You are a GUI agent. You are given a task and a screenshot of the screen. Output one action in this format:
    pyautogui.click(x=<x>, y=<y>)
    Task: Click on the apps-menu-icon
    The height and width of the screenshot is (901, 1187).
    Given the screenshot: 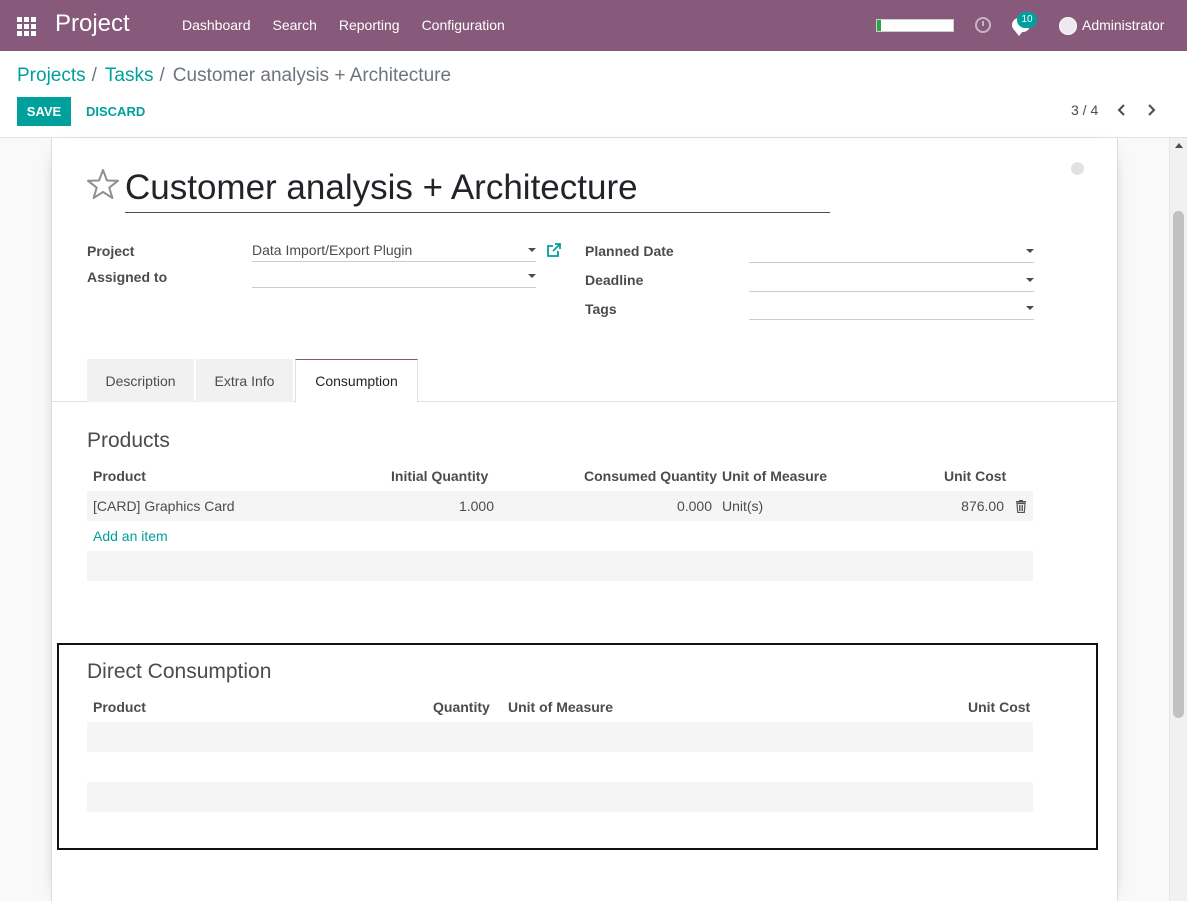 What is the action you would take?
    pyautogui.click(x=26, y=26)
    